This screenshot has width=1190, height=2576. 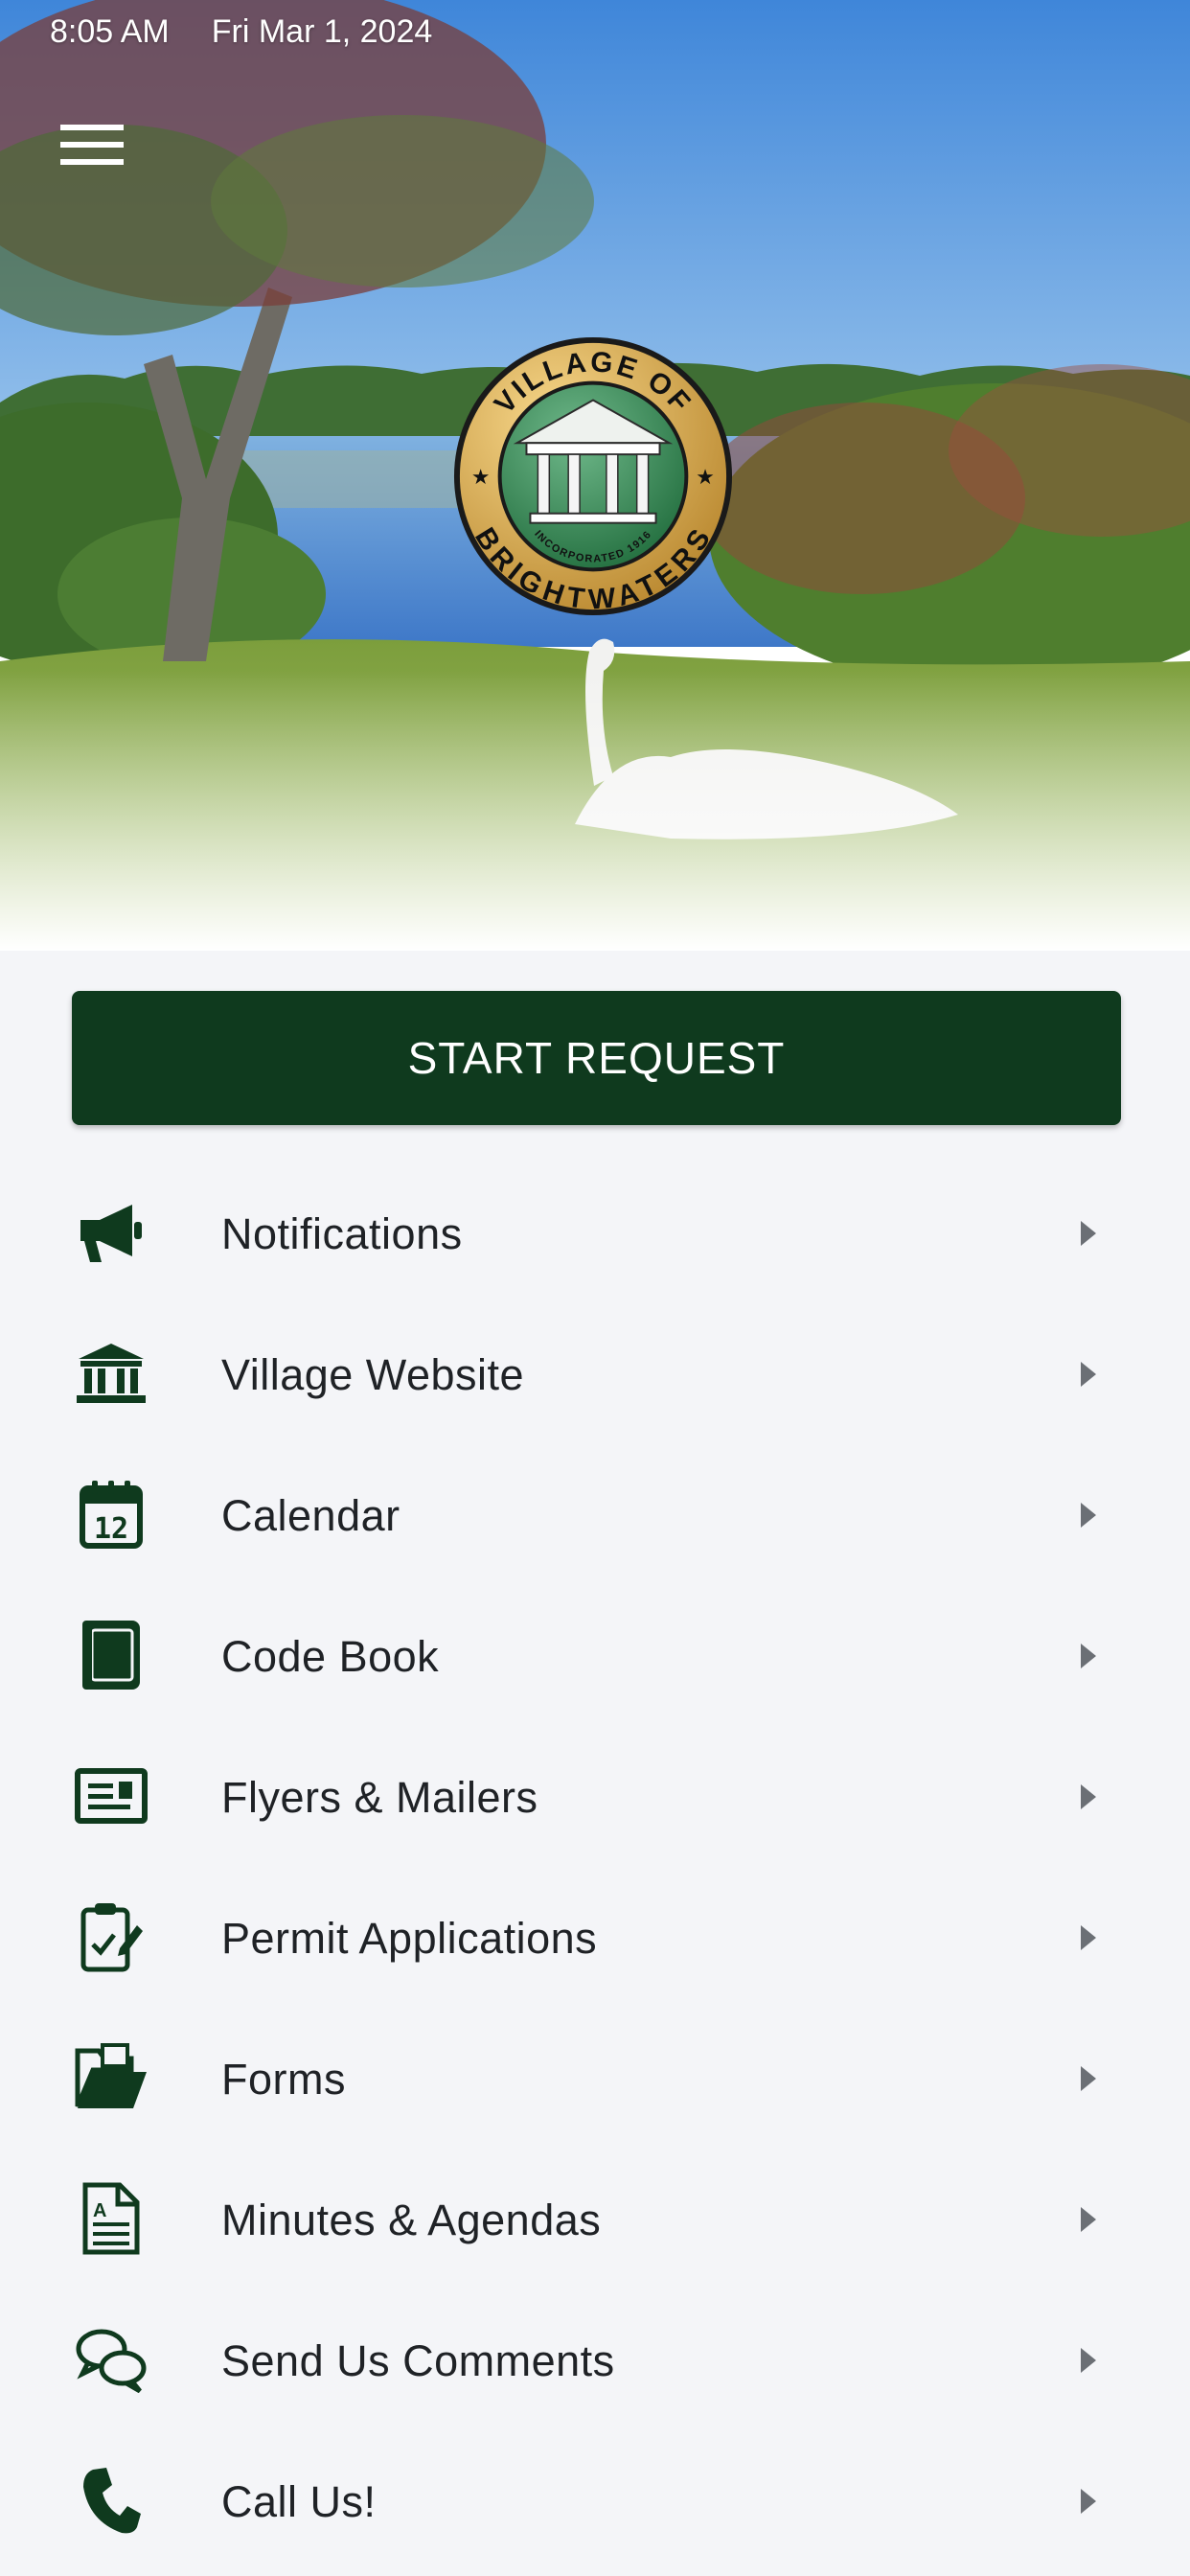 I want to click on phone-icon, so click(x=111, y=2500).